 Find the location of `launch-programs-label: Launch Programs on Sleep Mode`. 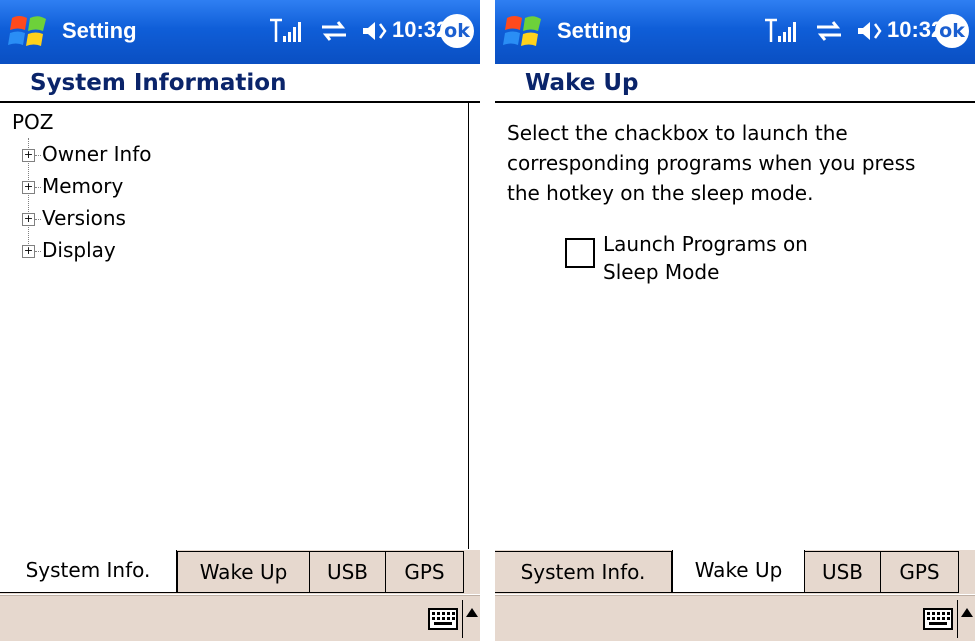

launch-programs-label: Launch Programs on Sleep Mode is located at coordinates (753, 258).